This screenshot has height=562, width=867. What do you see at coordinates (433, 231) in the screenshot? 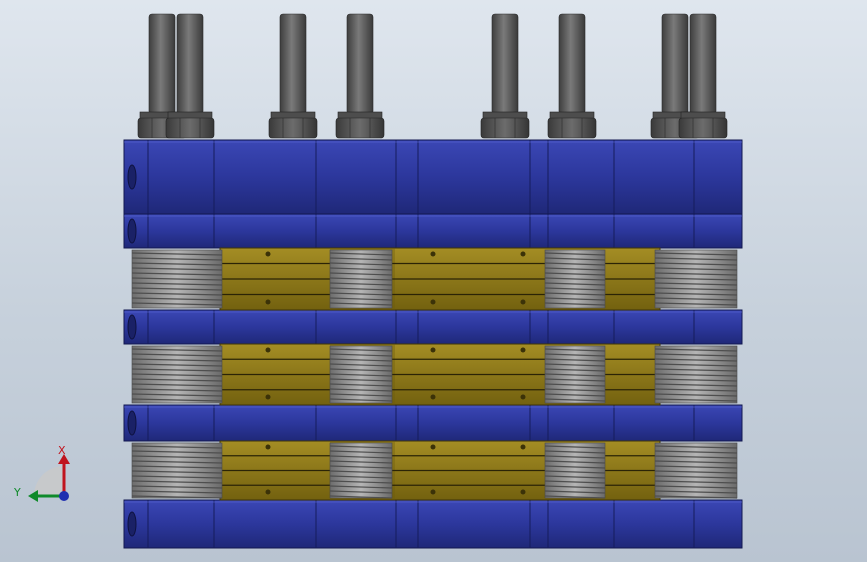
I see `upper-plate` at bounding box center [433, 231].